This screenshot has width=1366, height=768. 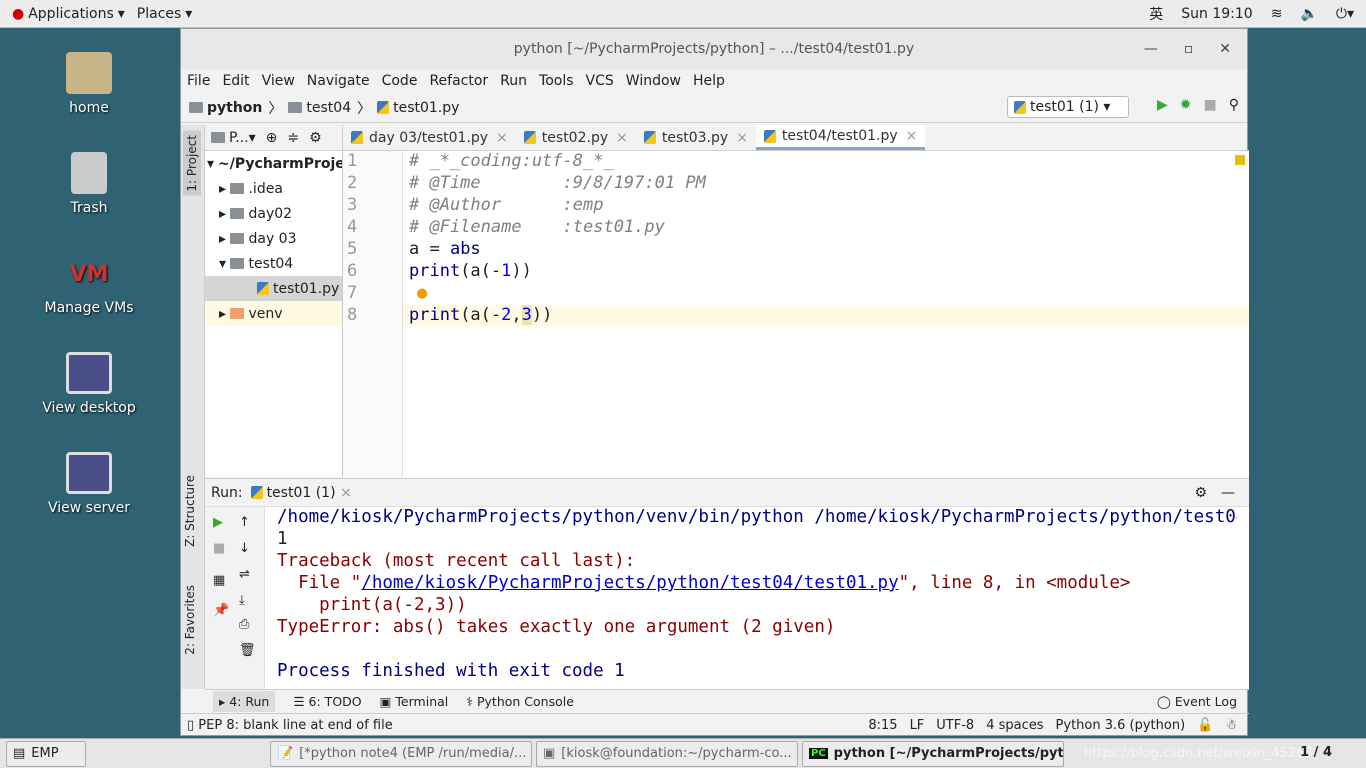 I want to click on maximize-button: ▫, so click(x=1189, y=49).